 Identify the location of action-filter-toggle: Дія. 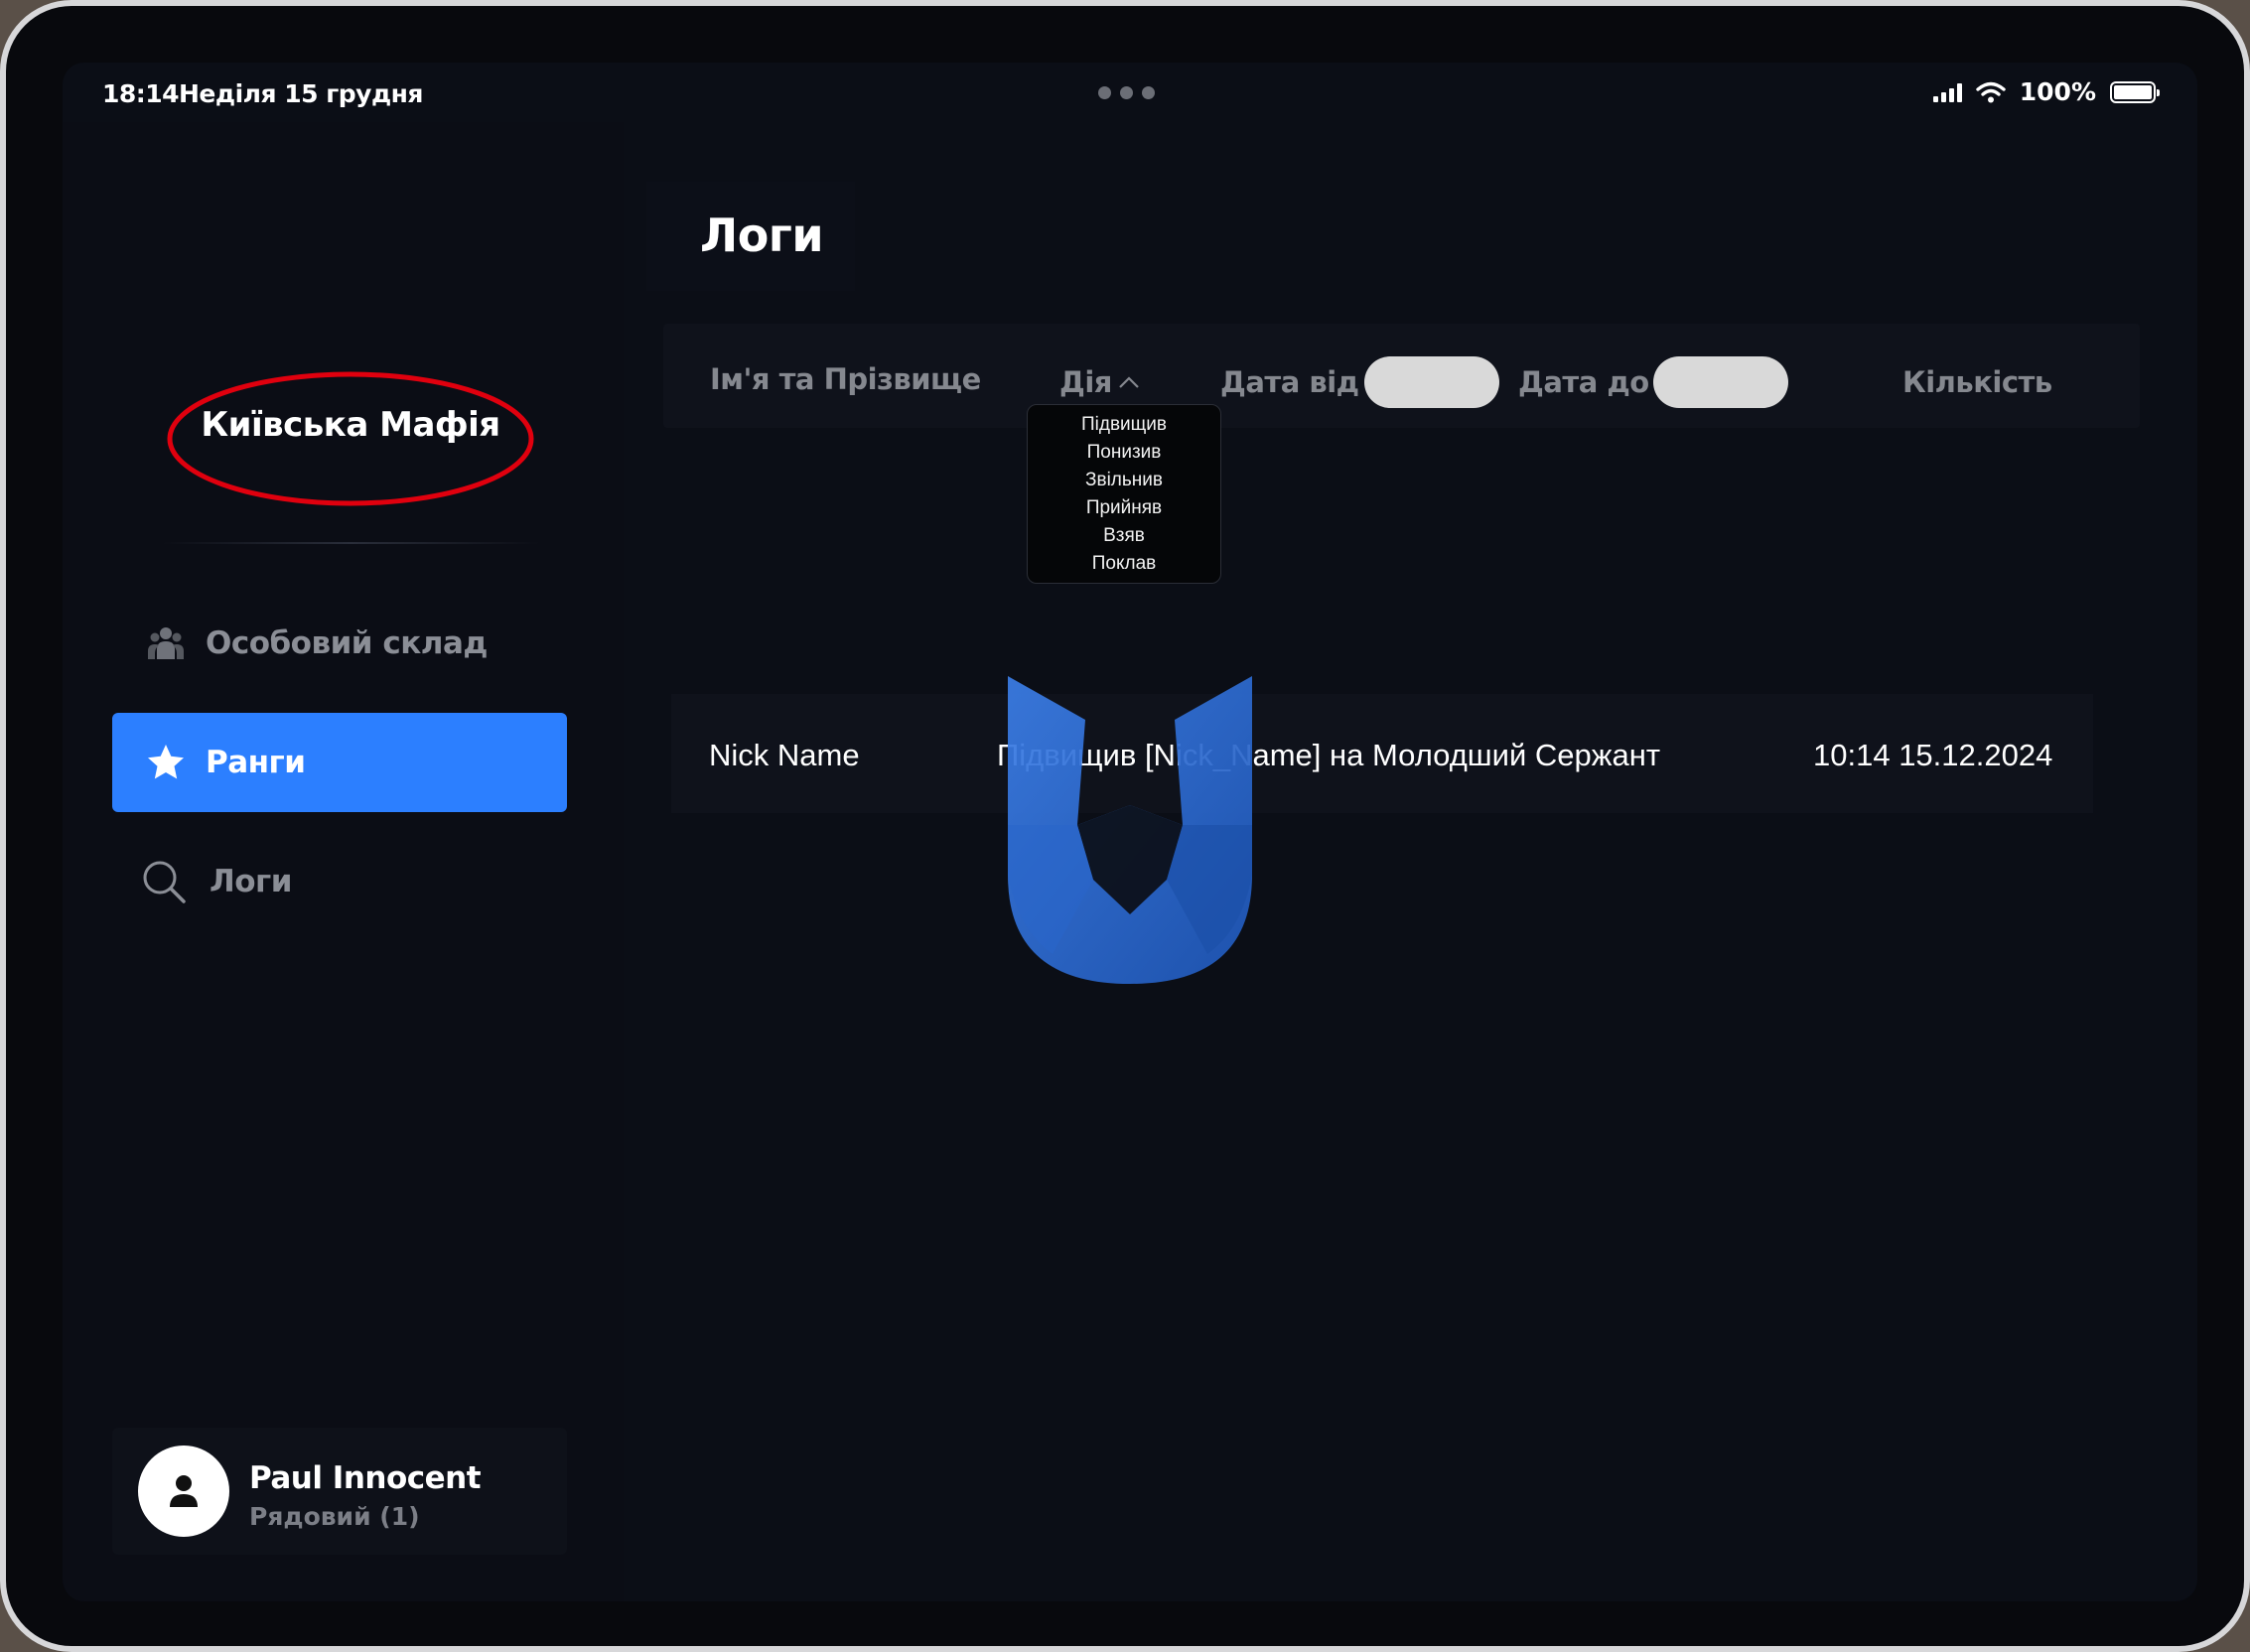
(1099, 382).